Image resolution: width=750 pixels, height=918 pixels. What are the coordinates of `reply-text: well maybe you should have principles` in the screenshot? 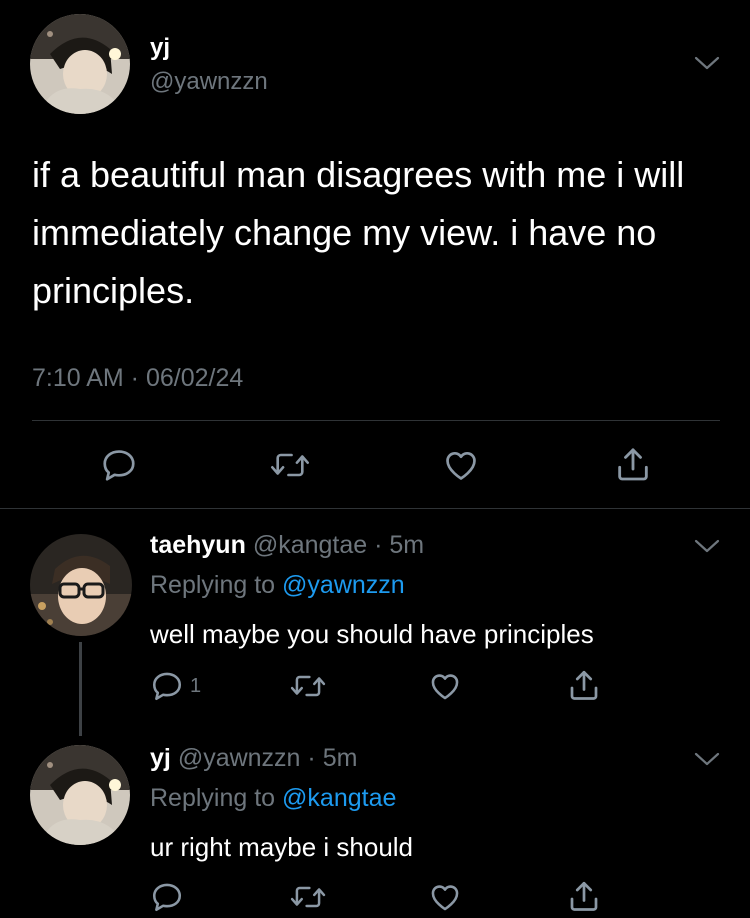 It's located at (372, 634).